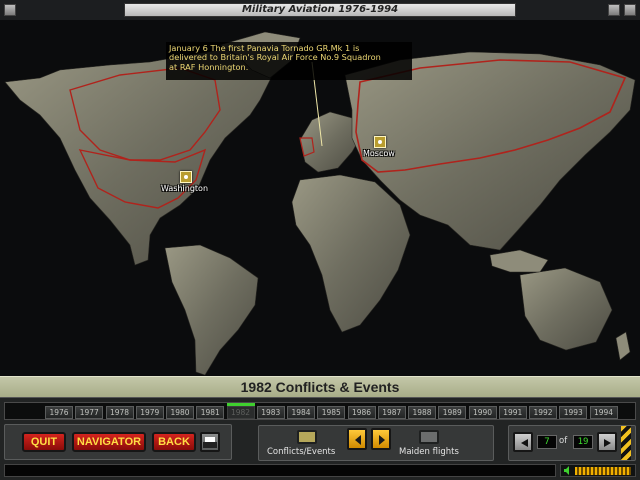  I want to click on year-tab-1988: 1988, so click(422, 412).